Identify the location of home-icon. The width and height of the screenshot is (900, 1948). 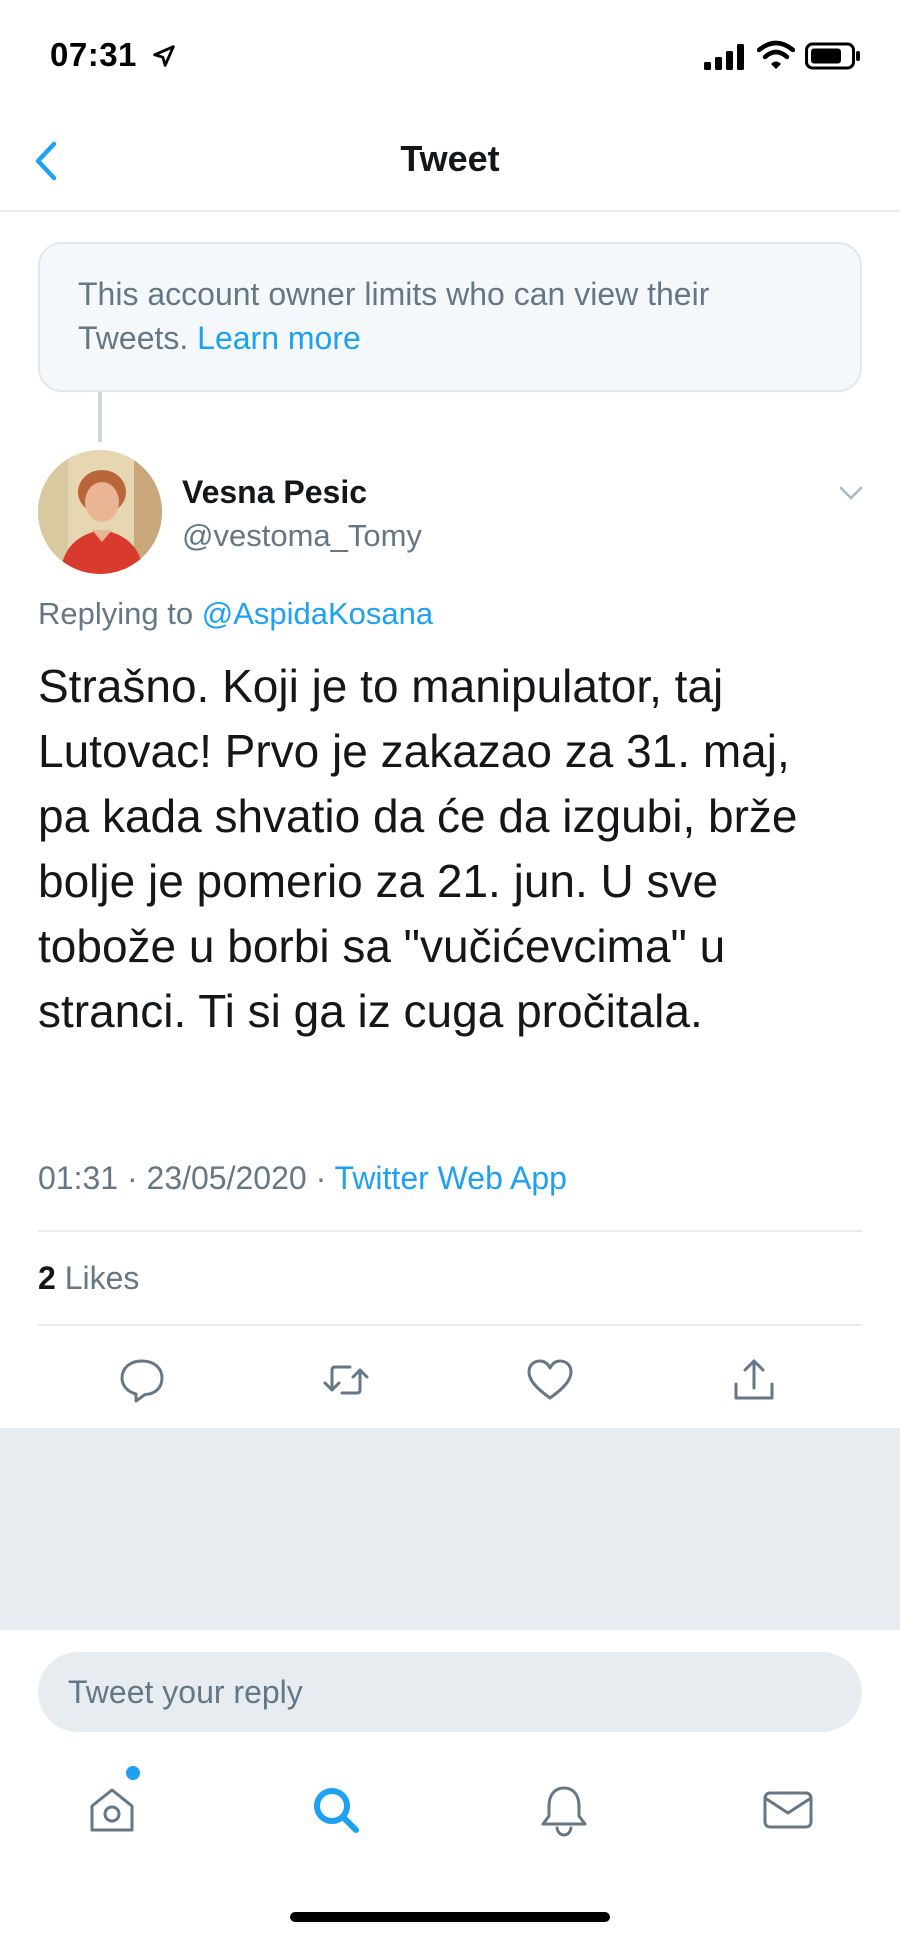
(112, 1810).